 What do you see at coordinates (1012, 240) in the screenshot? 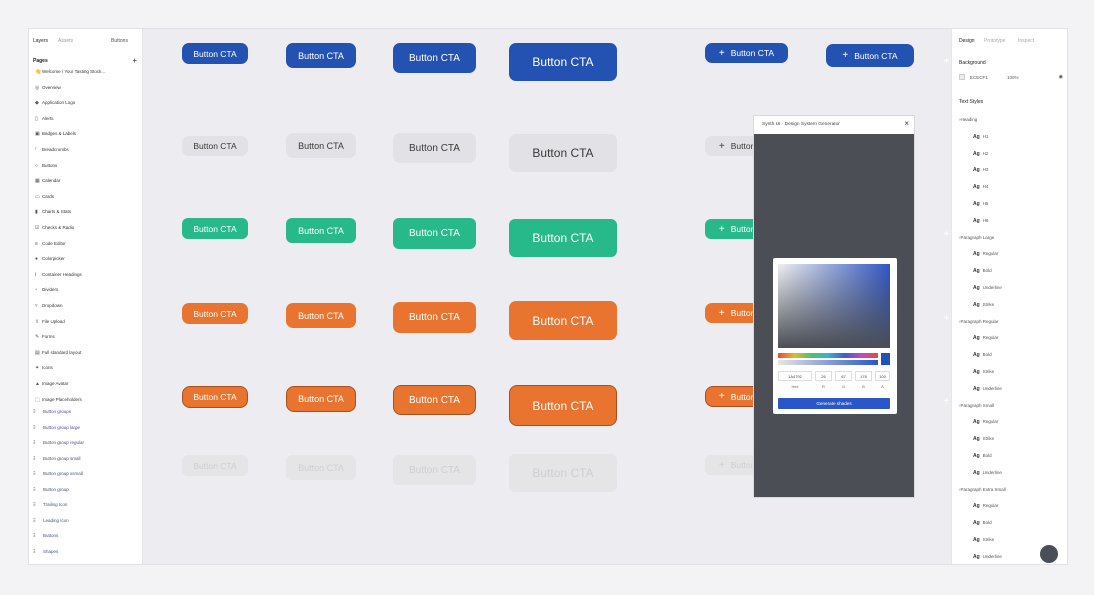
I see `text-style-group: ›Paragraph Large` at bounding box center [1012, 240].